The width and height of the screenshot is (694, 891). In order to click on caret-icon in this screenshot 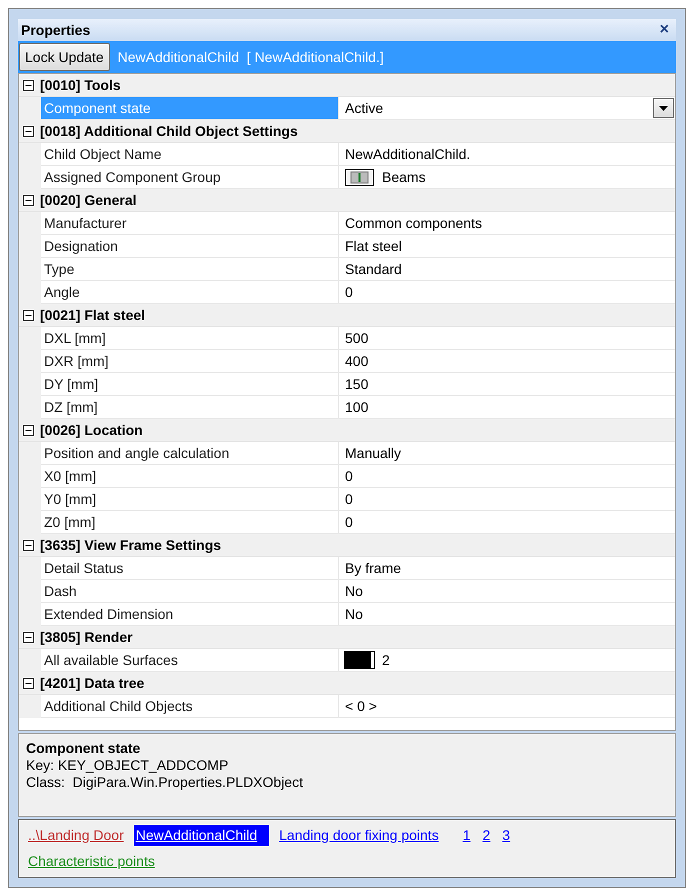, I will do `click(663, 108)`.